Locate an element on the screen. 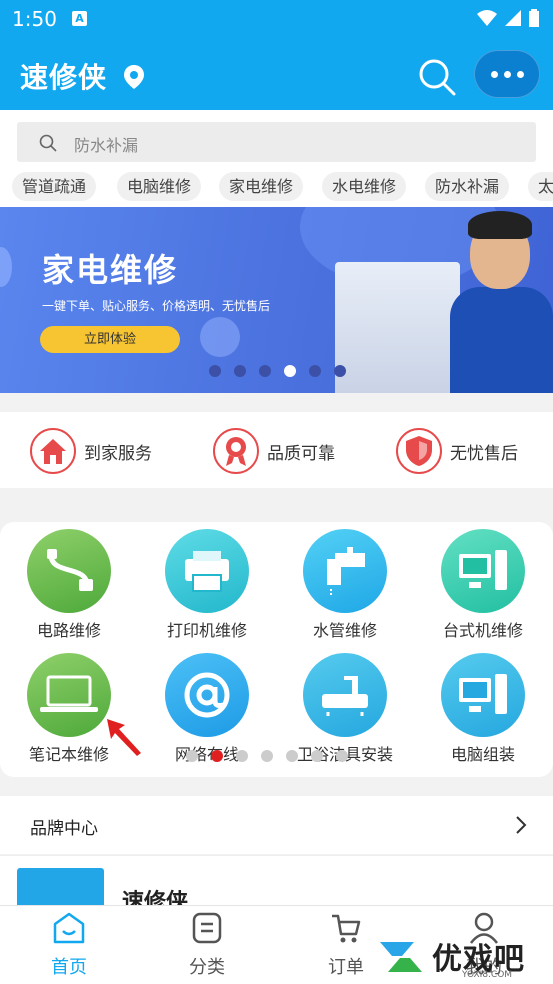 The width and height of the screenshot is (553, 984). chevron-right-icon is located at coordinates (521, 825).